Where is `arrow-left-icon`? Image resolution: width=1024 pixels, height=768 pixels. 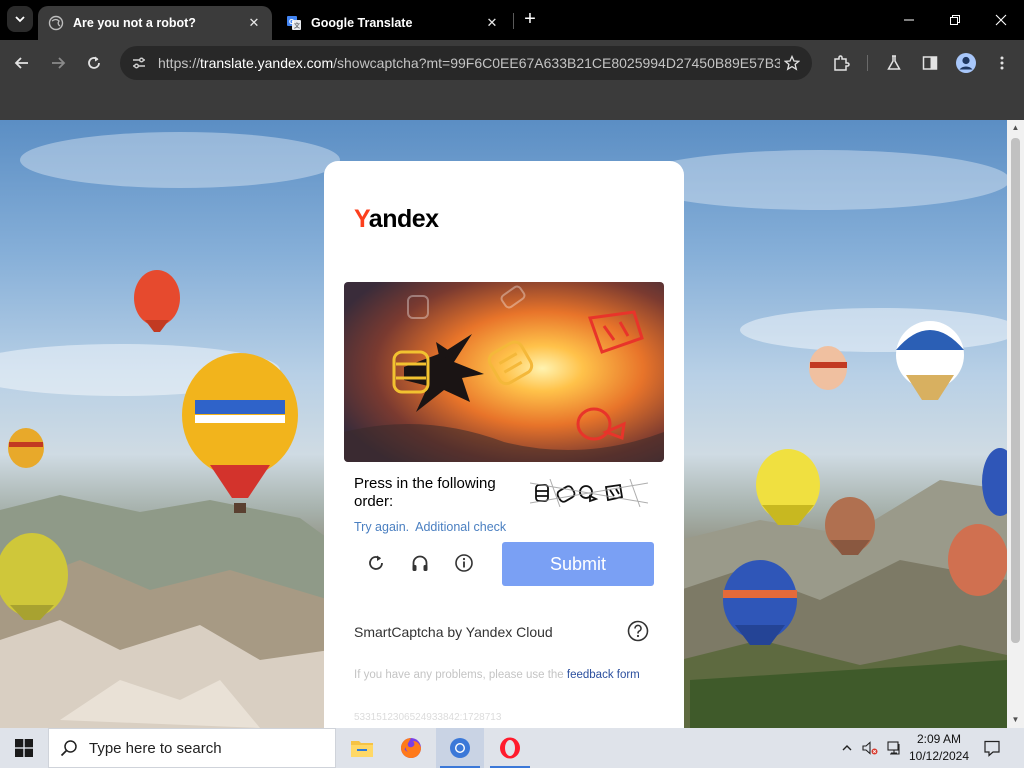 arrow-left-icon is located at coordinates (21, 63).